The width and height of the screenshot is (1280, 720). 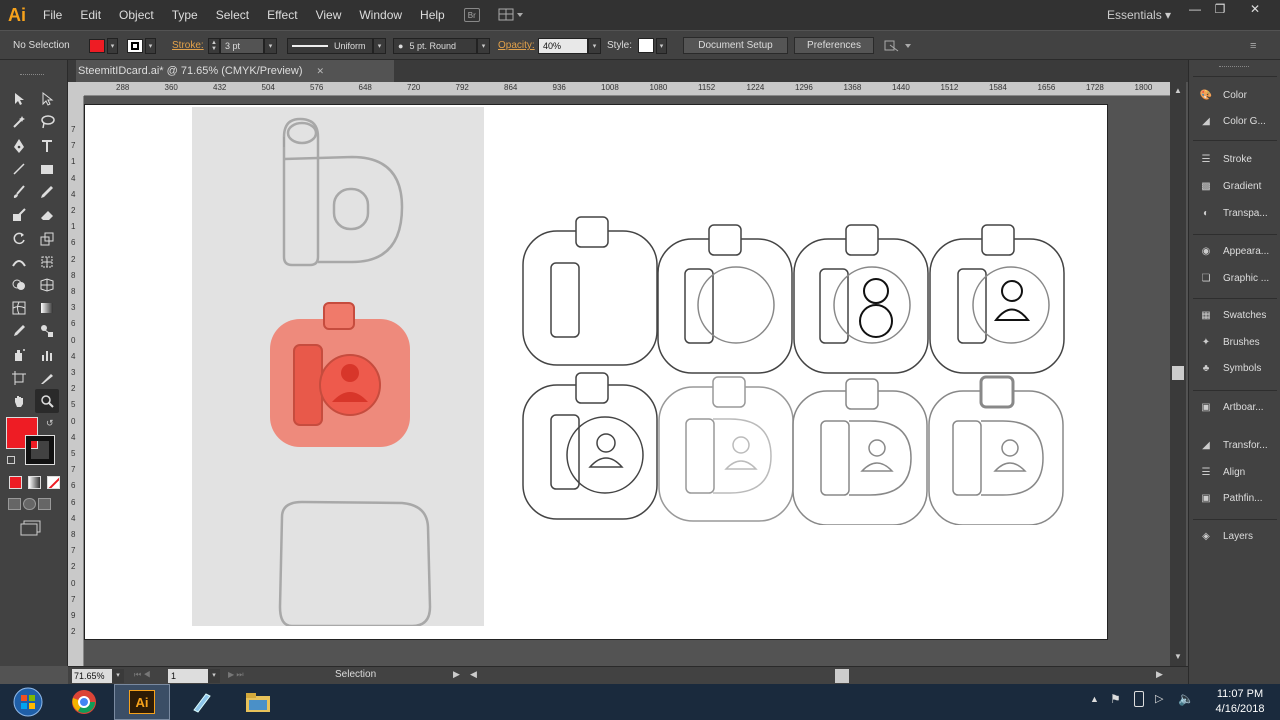 What do you see at coordinates (19, 215) in the screenshot?
I see `blob-brush-tool` at bounding box center [19, 215].